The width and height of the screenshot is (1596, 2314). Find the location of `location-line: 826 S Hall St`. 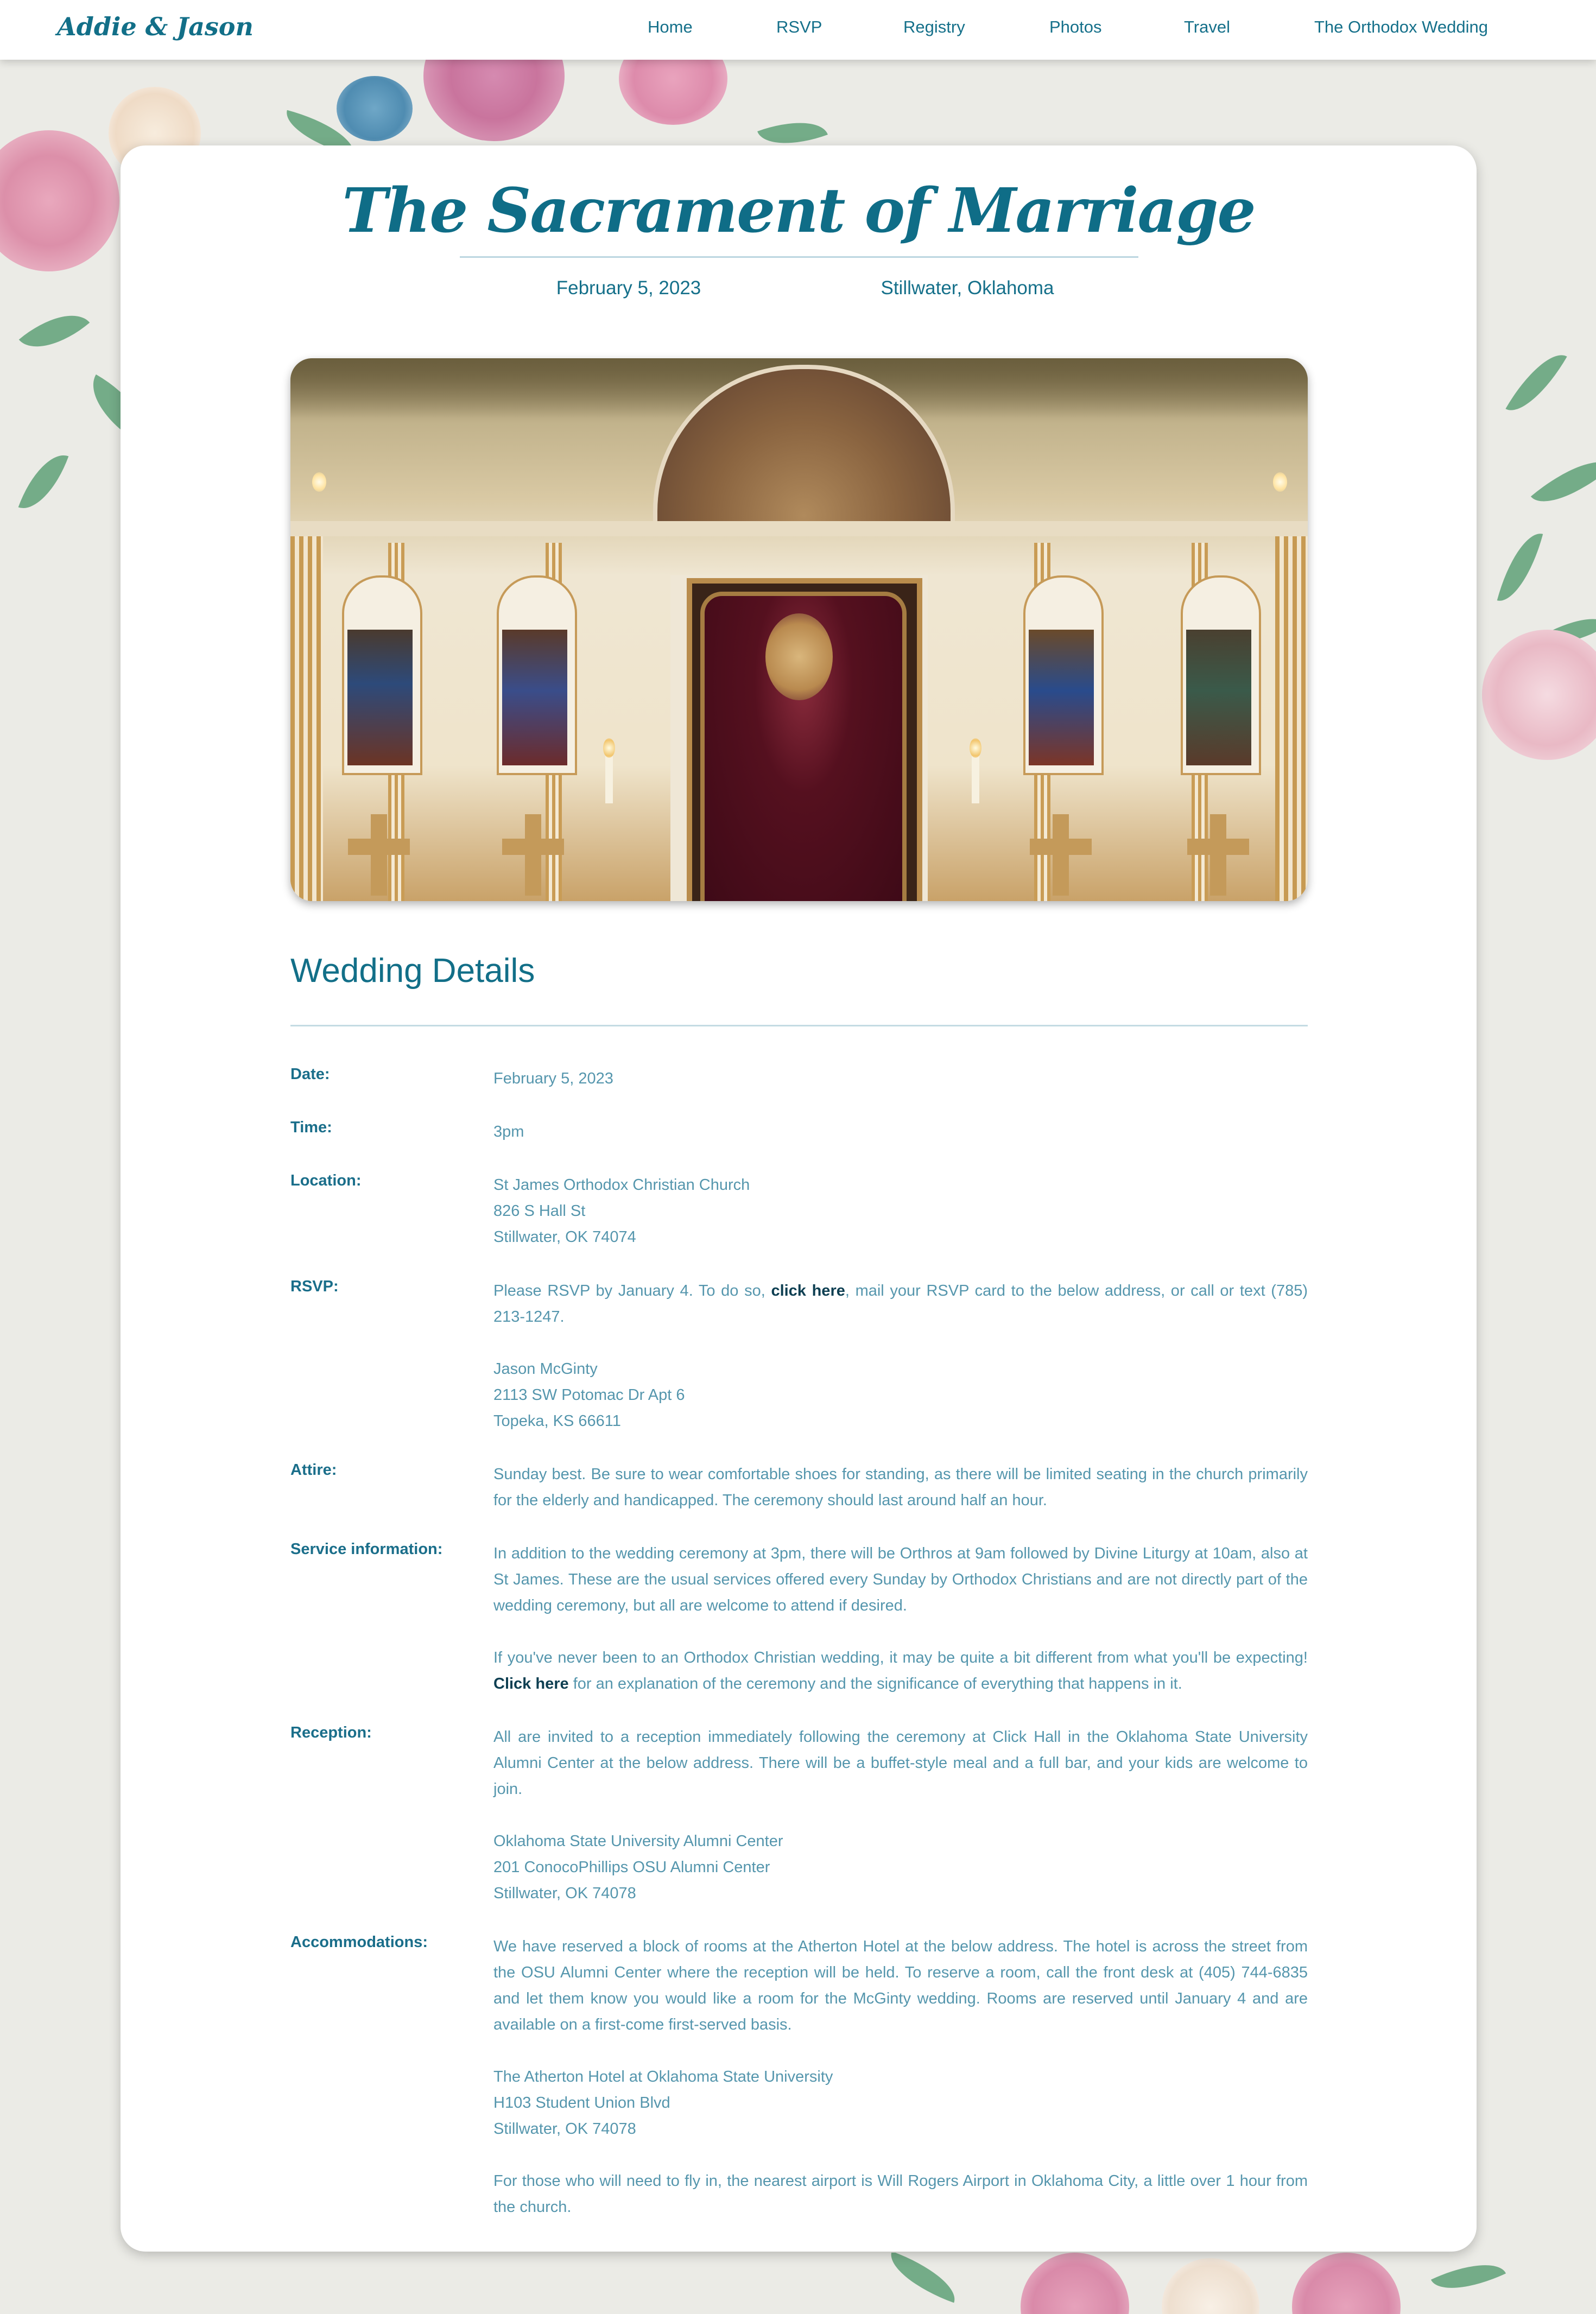

location-line: 826 S Hall St is located at coordinates (539, 1211).